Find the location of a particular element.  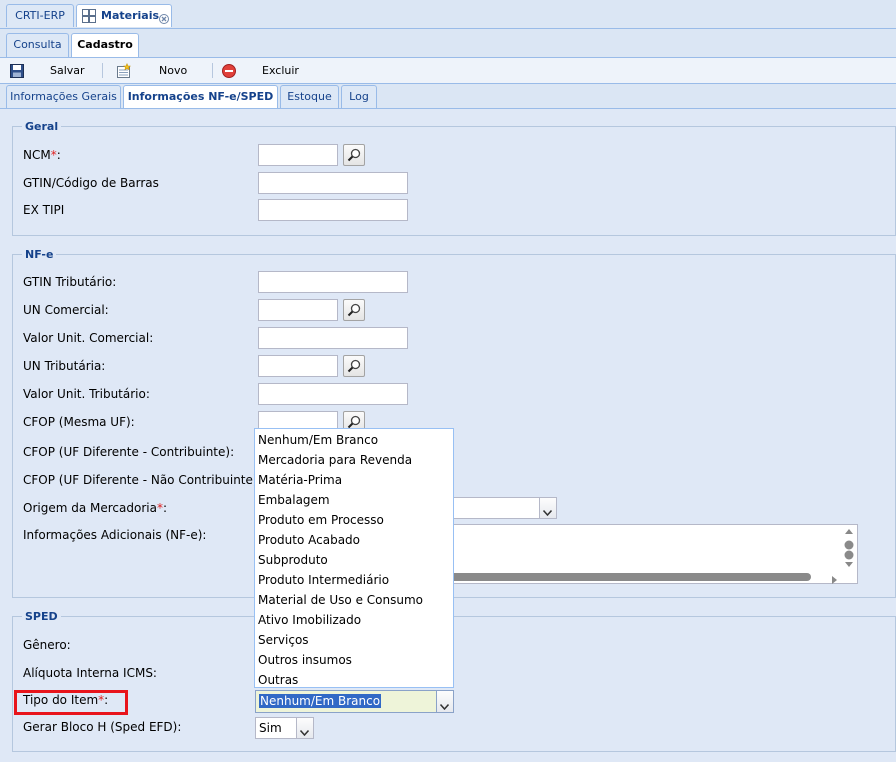

tipo-do-item-dropdown-button is located at coordinates (445, 701).